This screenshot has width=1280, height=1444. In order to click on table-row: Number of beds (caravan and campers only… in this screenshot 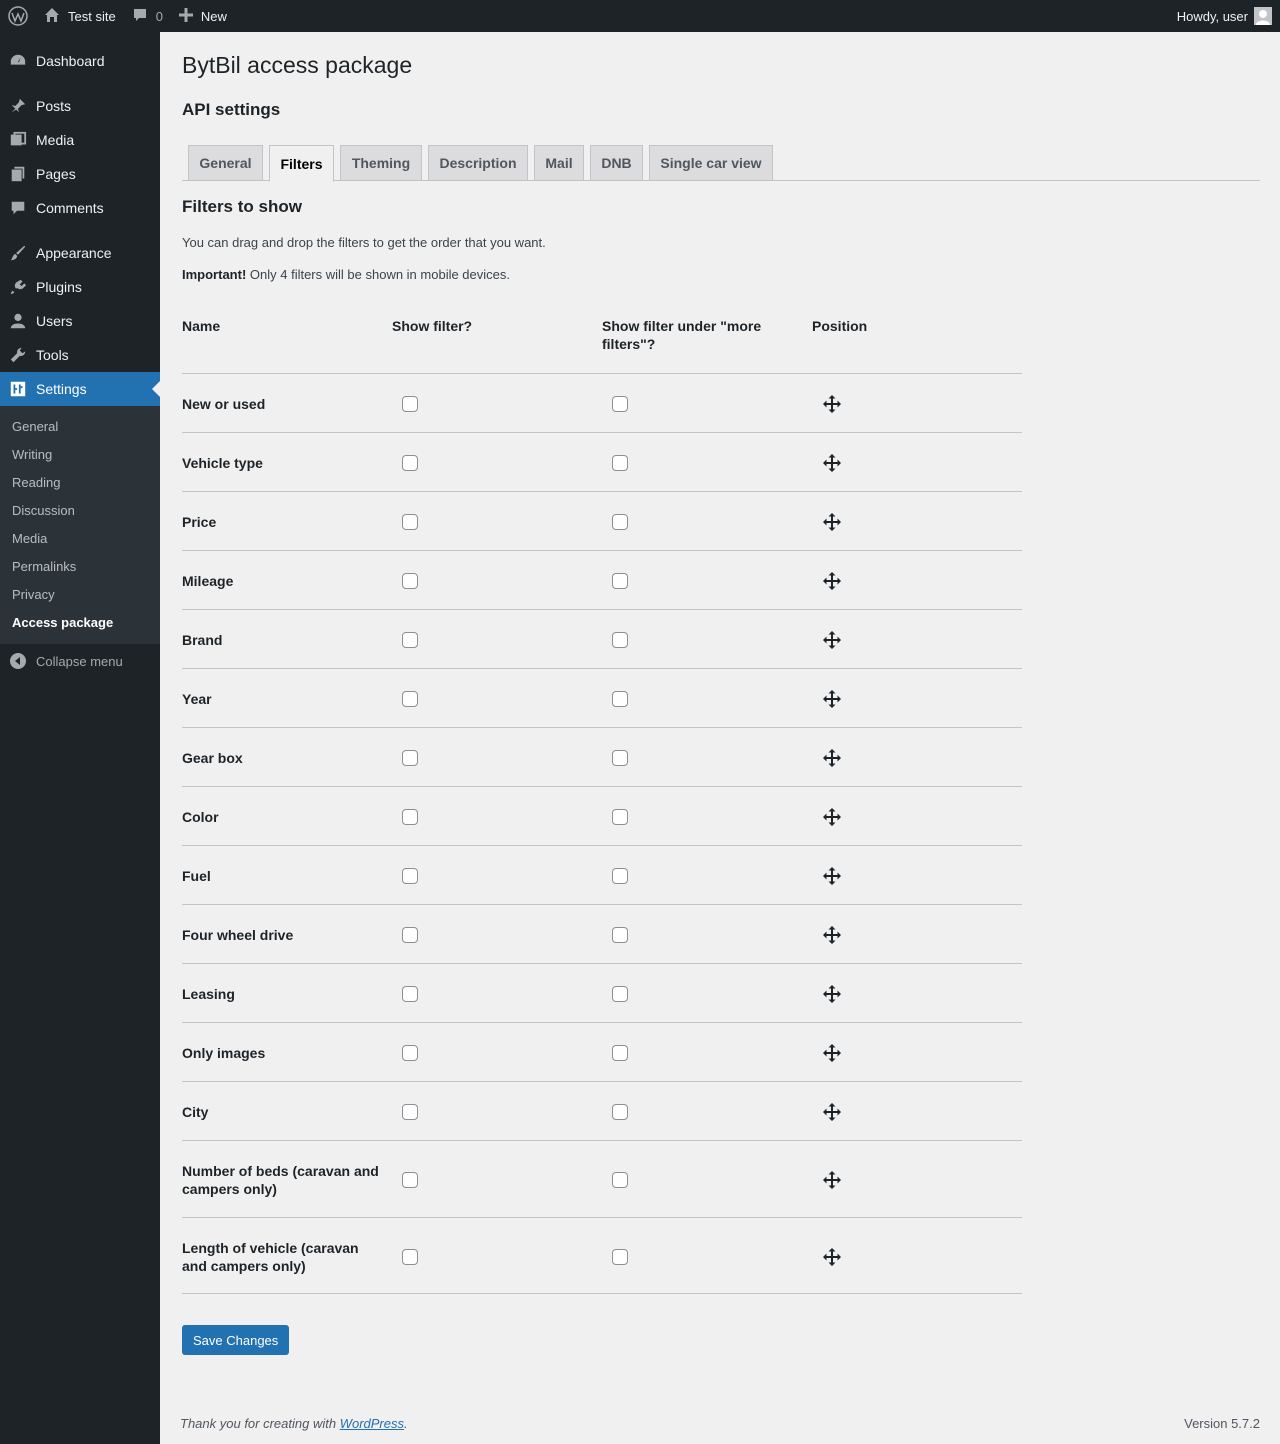, I will do `click(602, 1178)`.